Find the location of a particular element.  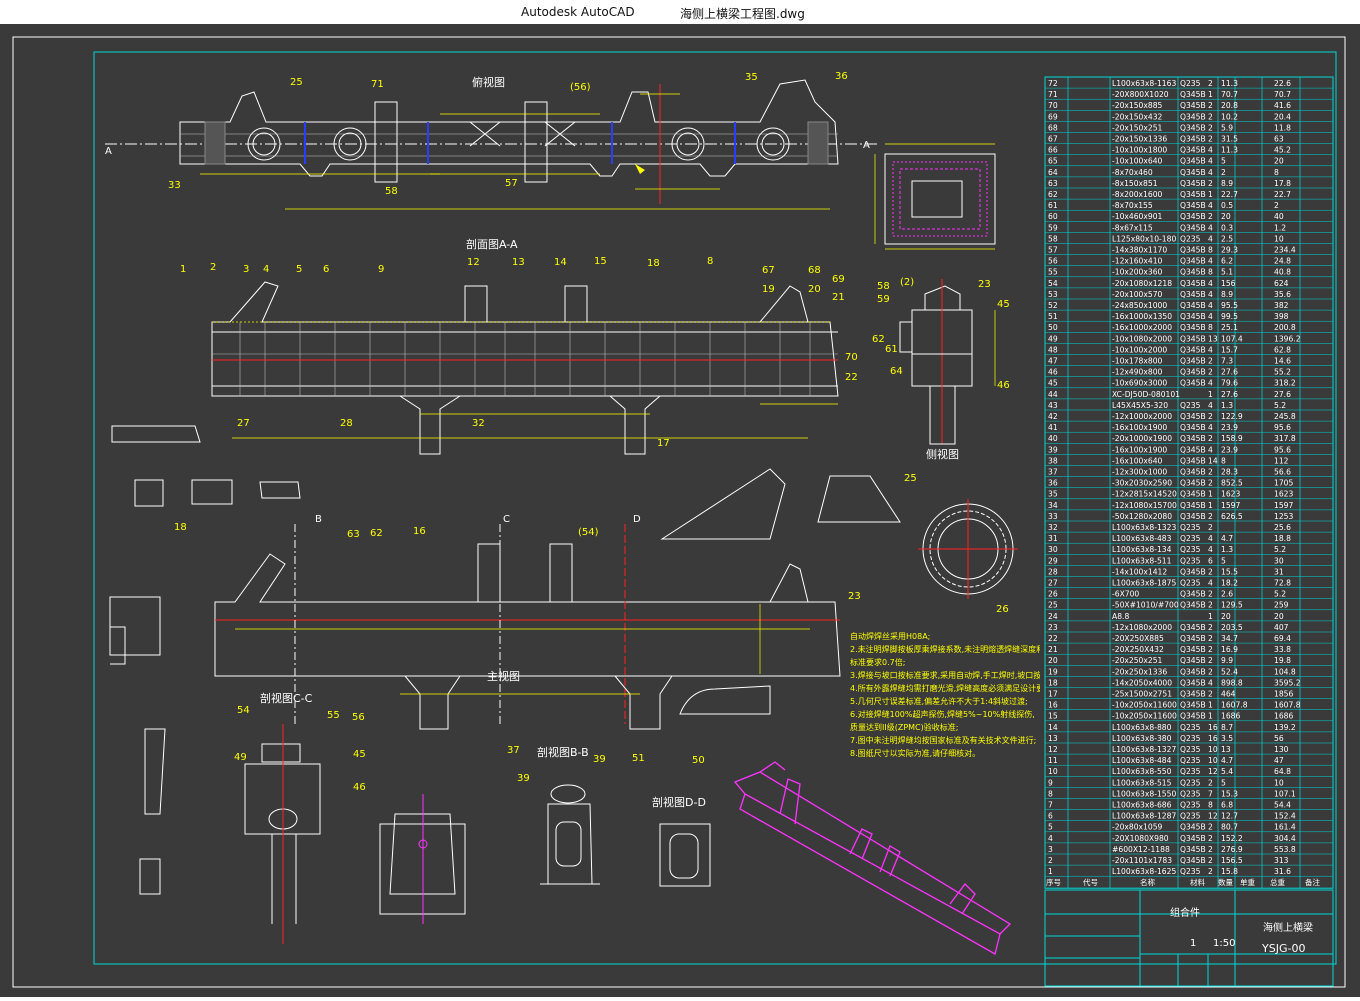

bom-cell: 16.9 is located at coordinates (1229, 649).